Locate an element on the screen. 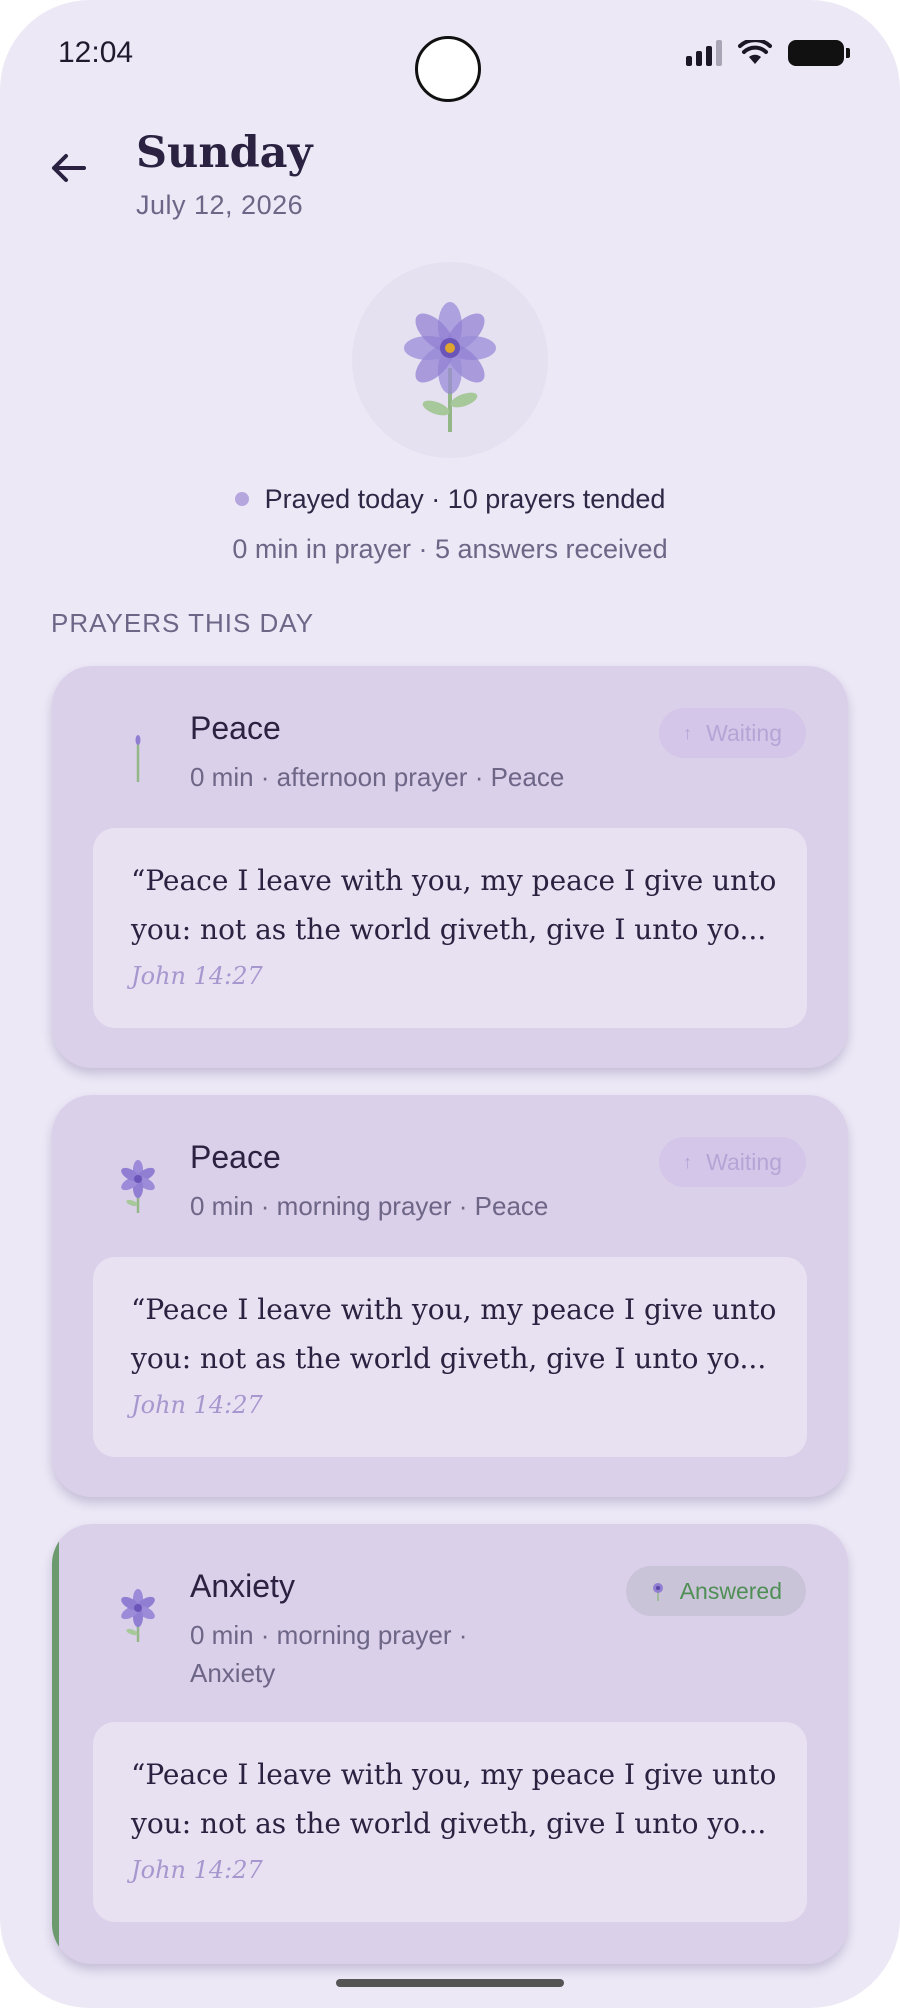 The width and height of the screenshot is (900, 2008). hero-flower is located at coordinates (450, 360).